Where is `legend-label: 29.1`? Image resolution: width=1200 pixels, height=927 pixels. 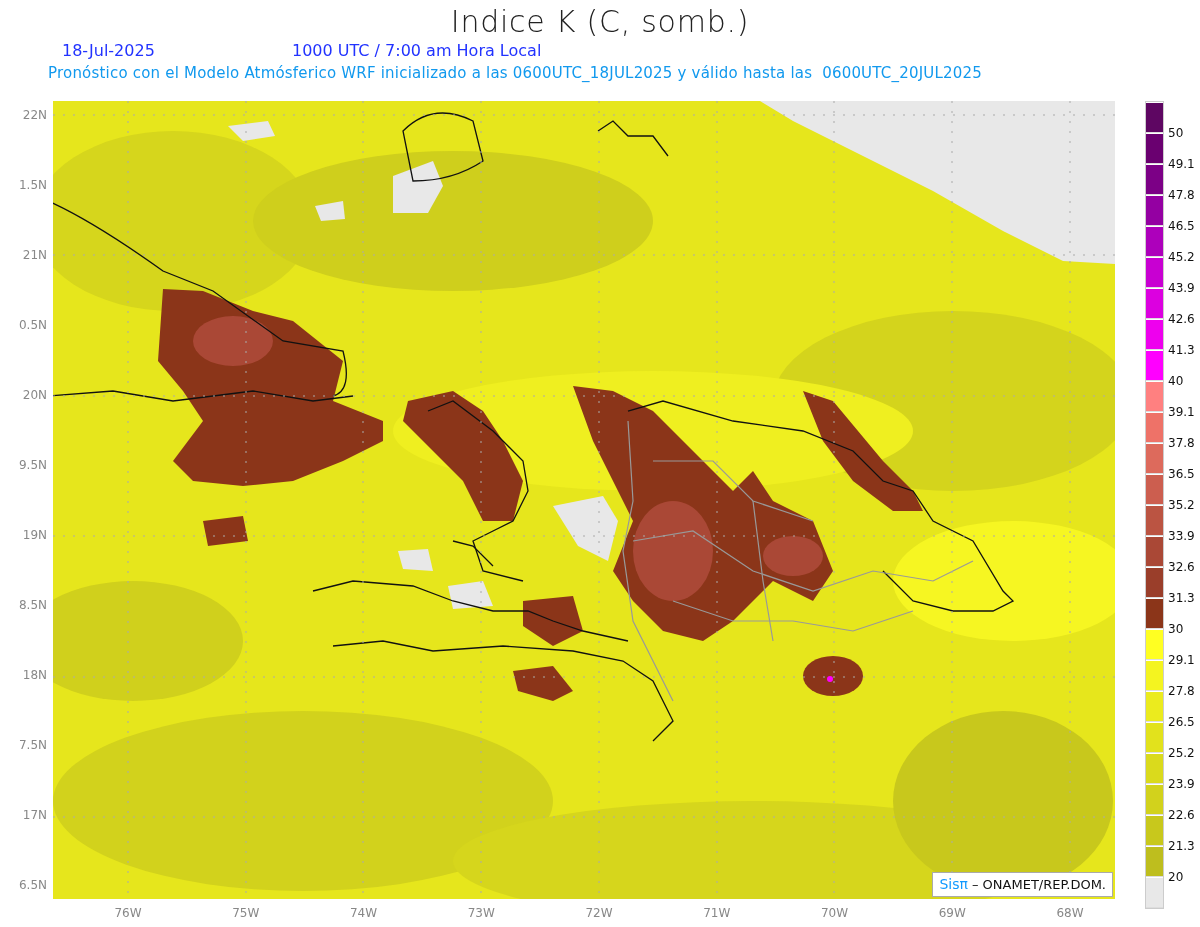
legend-label: 29.1 is located at coordinates (1181, 660).